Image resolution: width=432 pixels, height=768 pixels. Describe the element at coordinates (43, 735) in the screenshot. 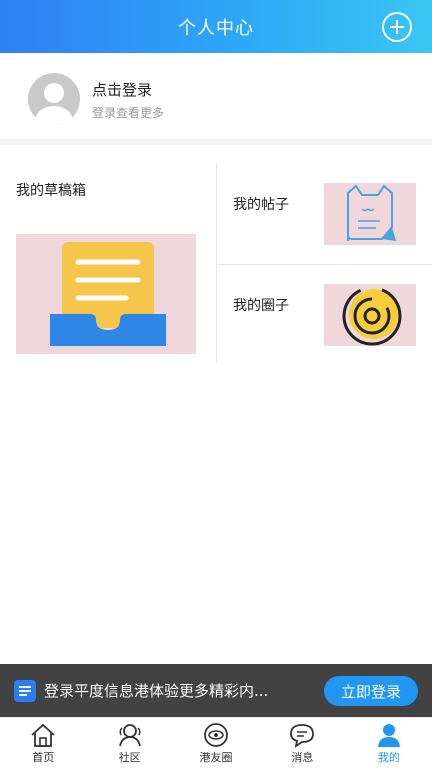

I see `home-icon` at that location.